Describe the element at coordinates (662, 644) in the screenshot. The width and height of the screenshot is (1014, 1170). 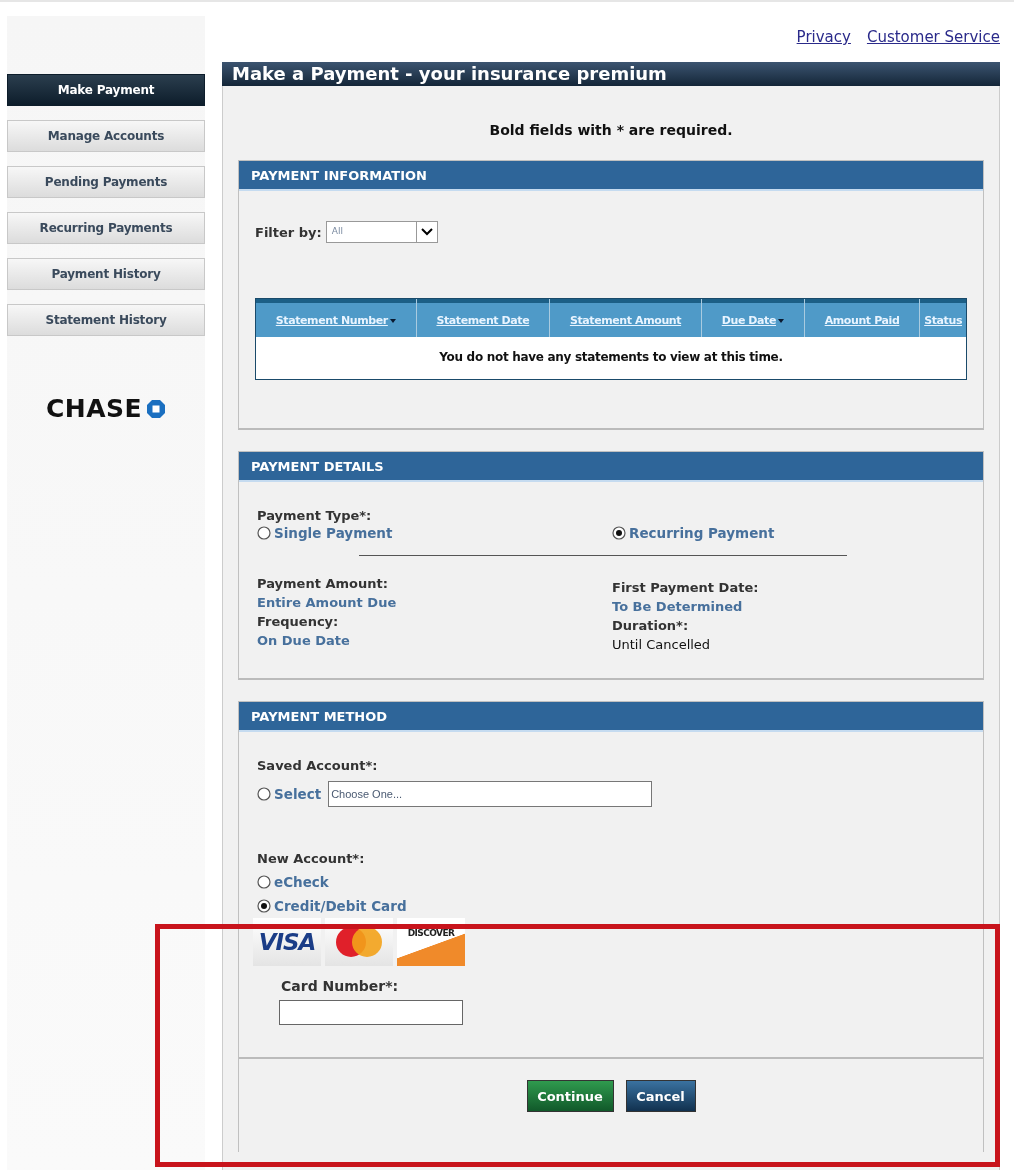
I see `field-value: Until Cancelled` at that location.